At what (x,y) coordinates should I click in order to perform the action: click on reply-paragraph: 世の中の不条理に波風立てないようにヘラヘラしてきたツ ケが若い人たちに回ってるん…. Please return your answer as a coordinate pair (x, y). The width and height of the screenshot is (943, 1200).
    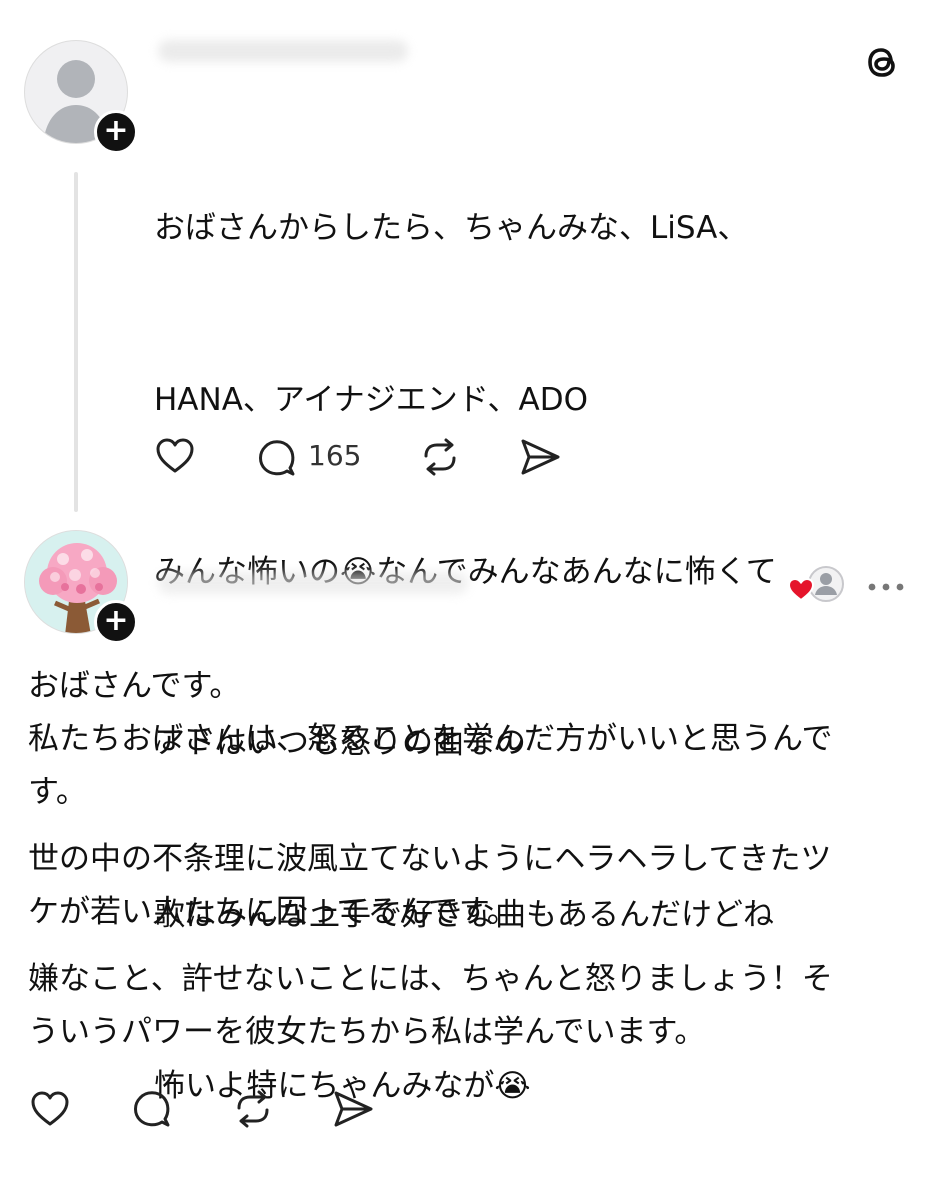
    Looking at the image, I should click on (430, 885).